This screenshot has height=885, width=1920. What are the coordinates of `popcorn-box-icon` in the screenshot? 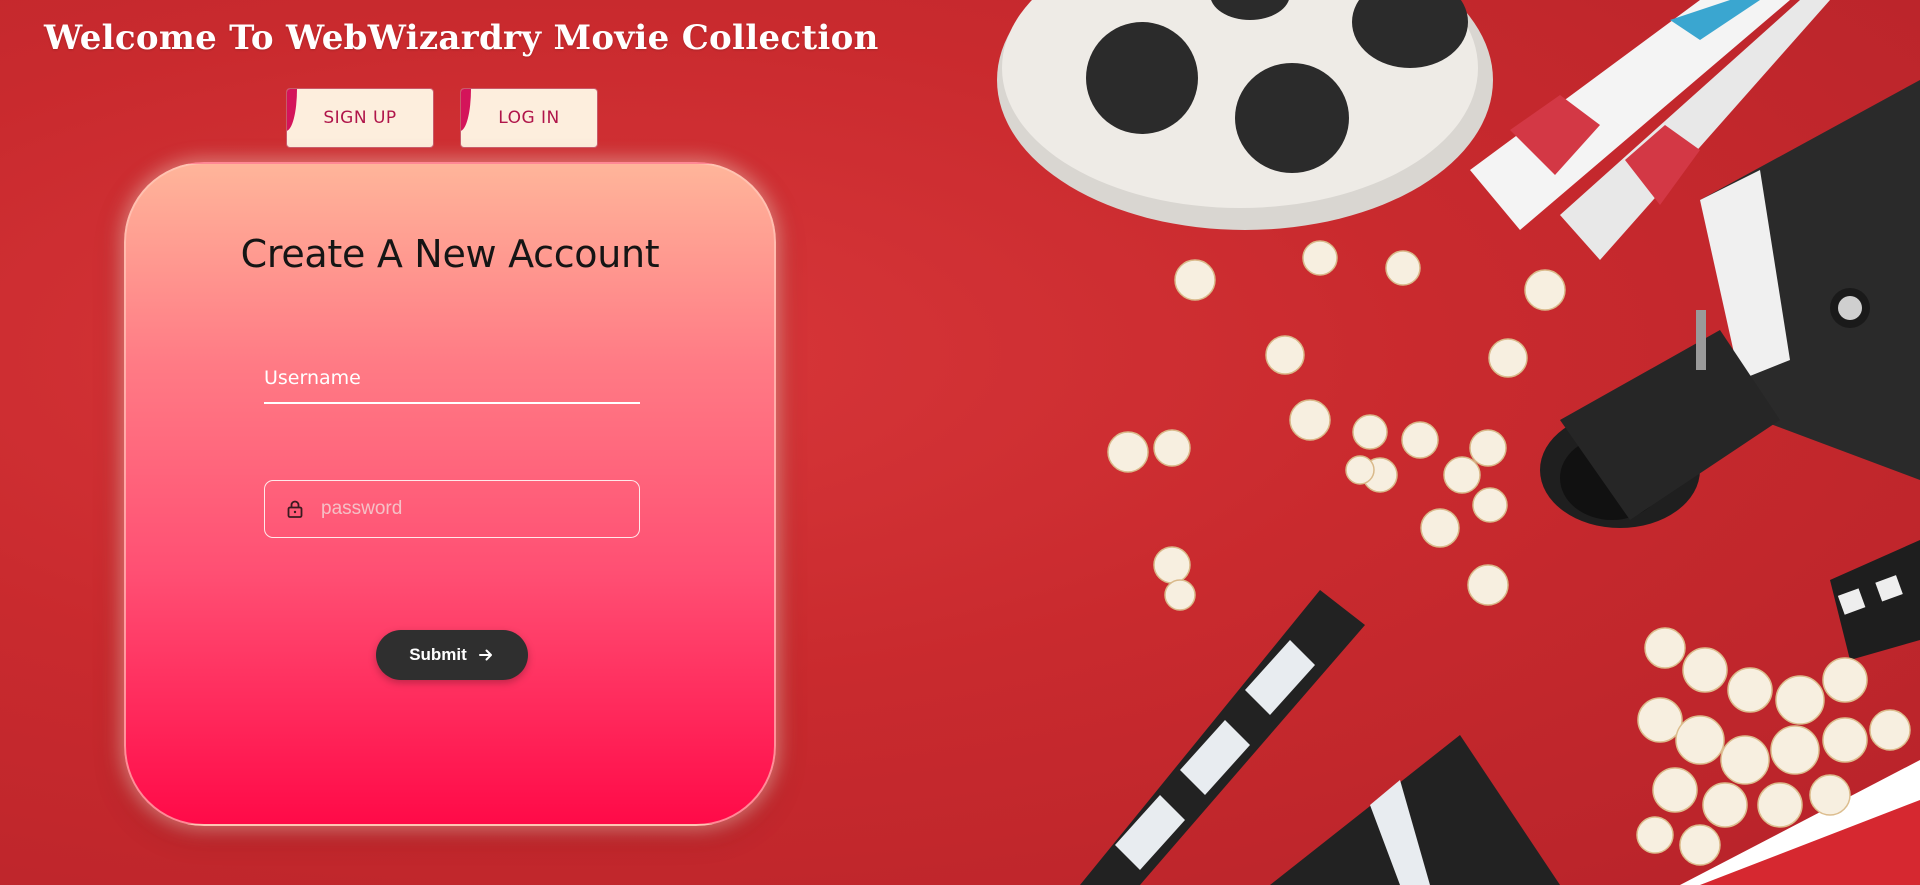 It's located at (1800, 822).